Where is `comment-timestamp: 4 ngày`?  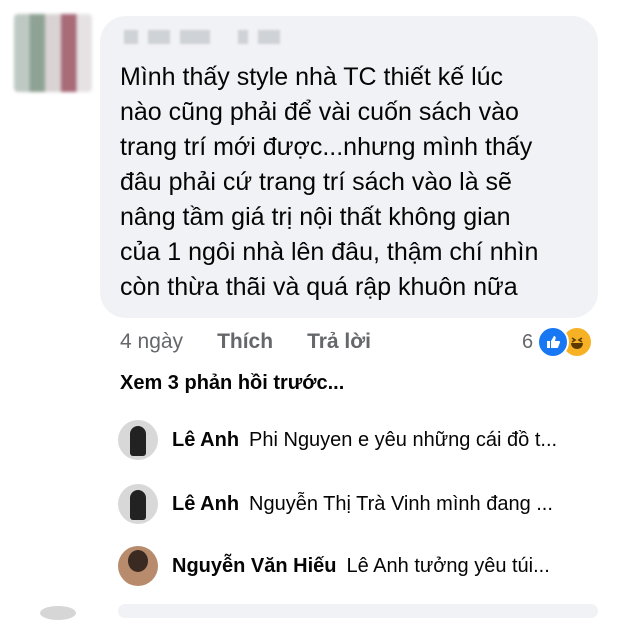 comment-timestamp: 4 ngày is located at coordinates (151, 342).